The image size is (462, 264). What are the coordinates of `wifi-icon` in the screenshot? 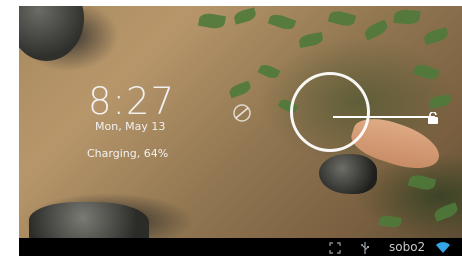 It's located at (443, 247).